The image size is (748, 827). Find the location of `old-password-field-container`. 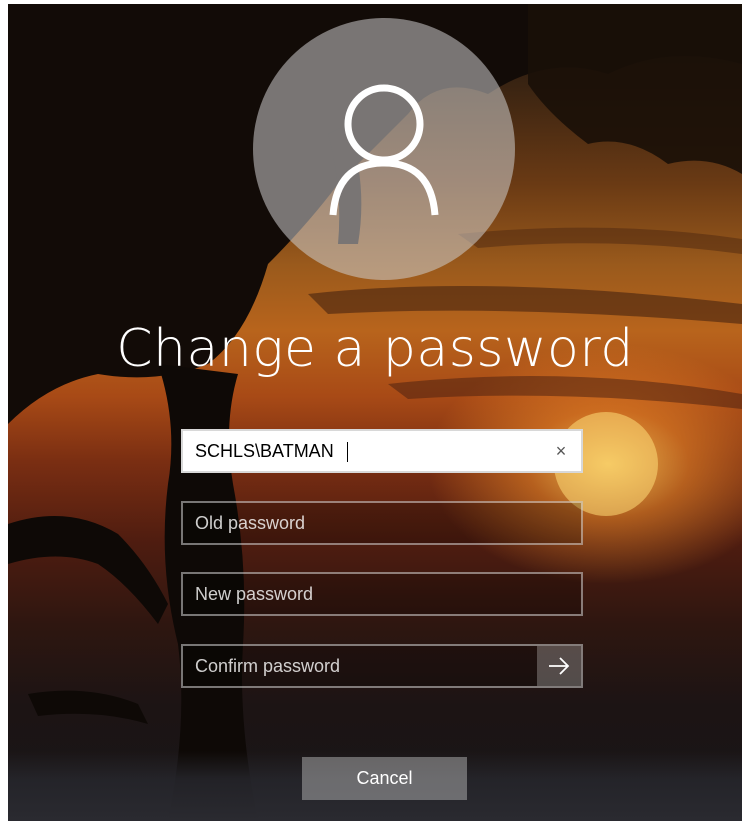

old-password-field-container is located at coordinates (382, 523).